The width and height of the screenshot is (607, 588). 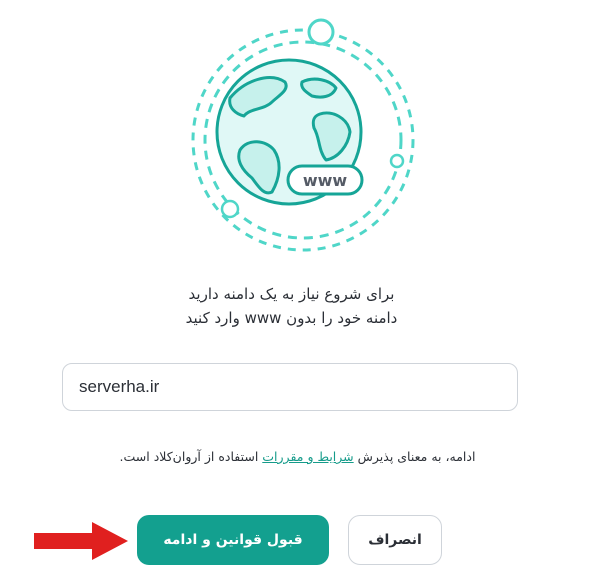 I want to click on orbit-dot-top, so click(x=321, y=32).